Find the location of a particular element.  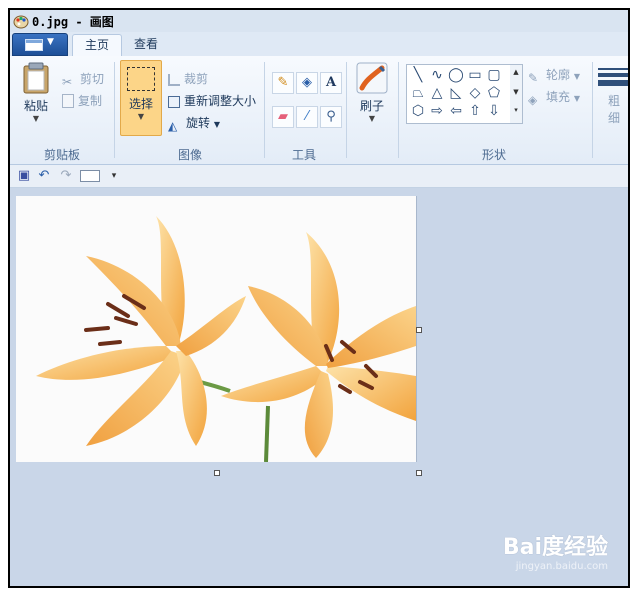

resize-handle-corner is located at coordinates (419, 473).